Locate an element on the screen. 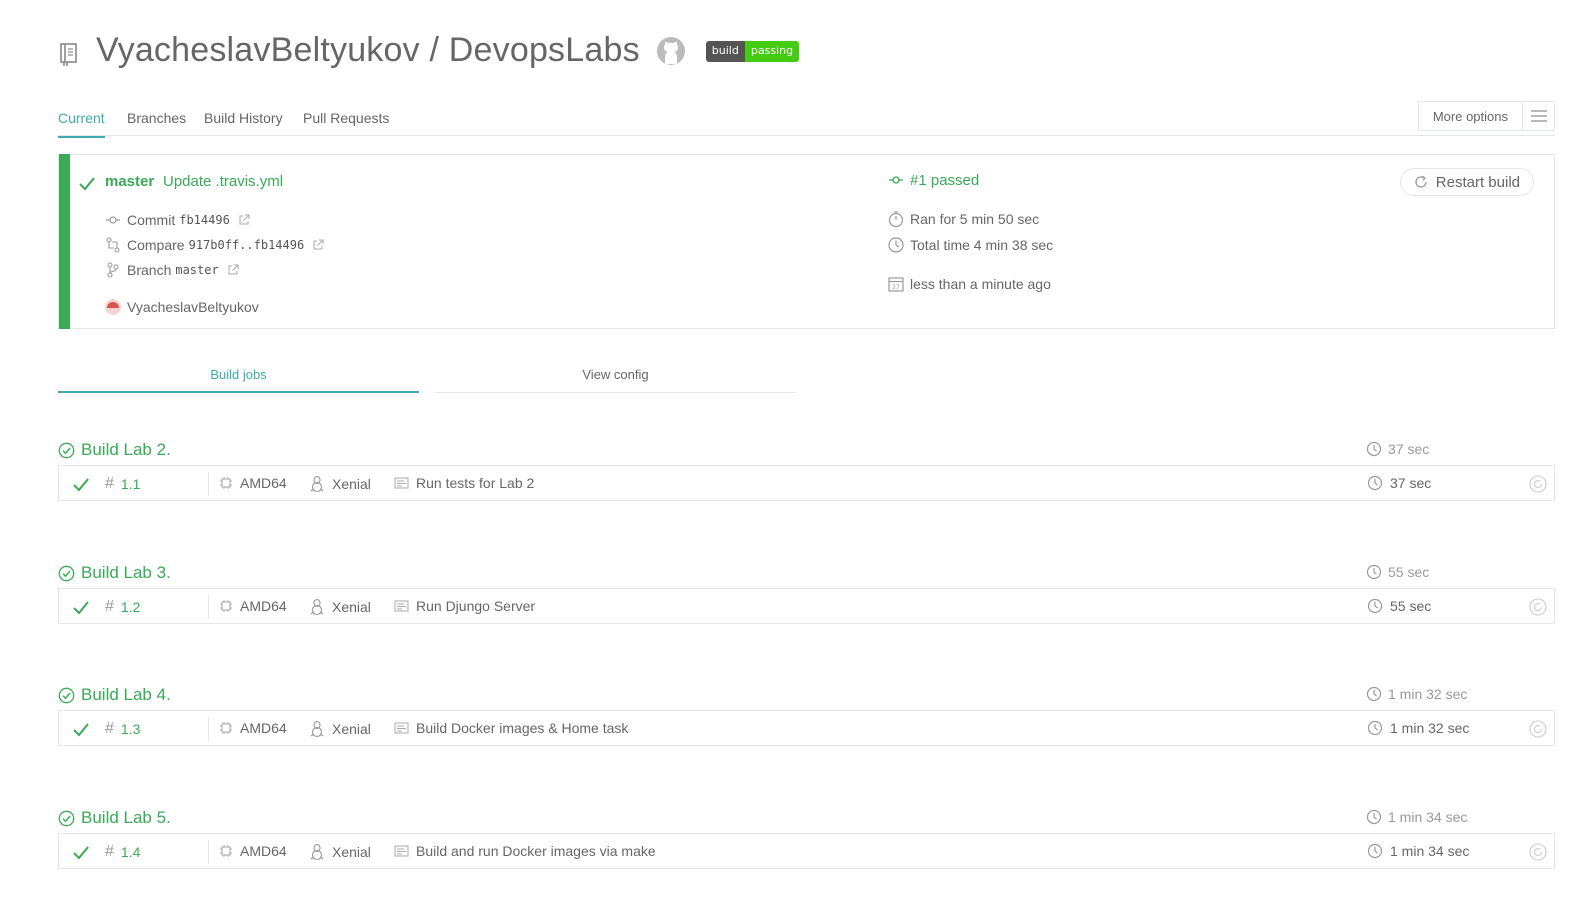 Image resolution: width=1575 pixels, height=912 pixels. commit-link: Commit fb14496 is located at coordinates (177, 220).